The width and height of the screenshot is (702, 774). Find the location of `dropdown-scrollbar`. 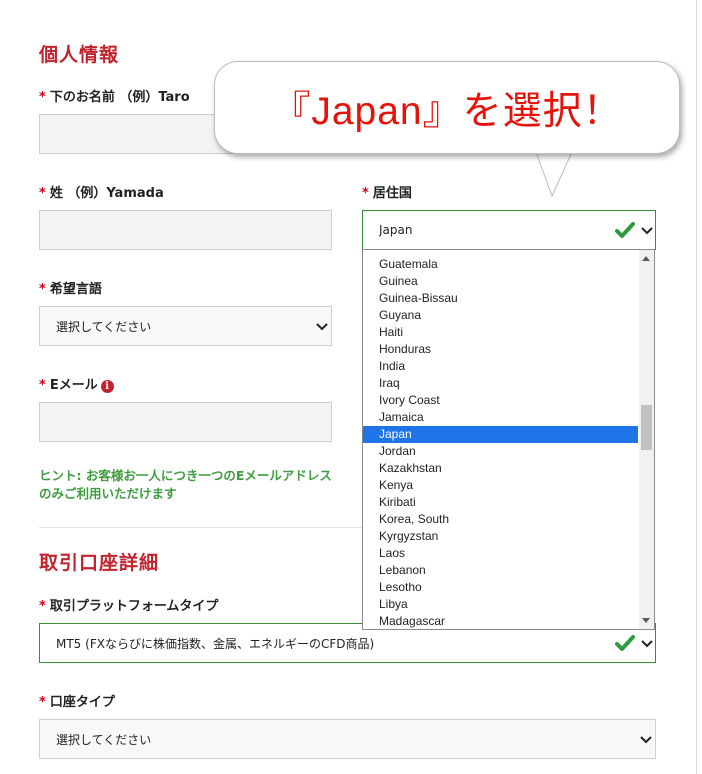

dropdown-scrollbar is located at coordinates (646, 439).